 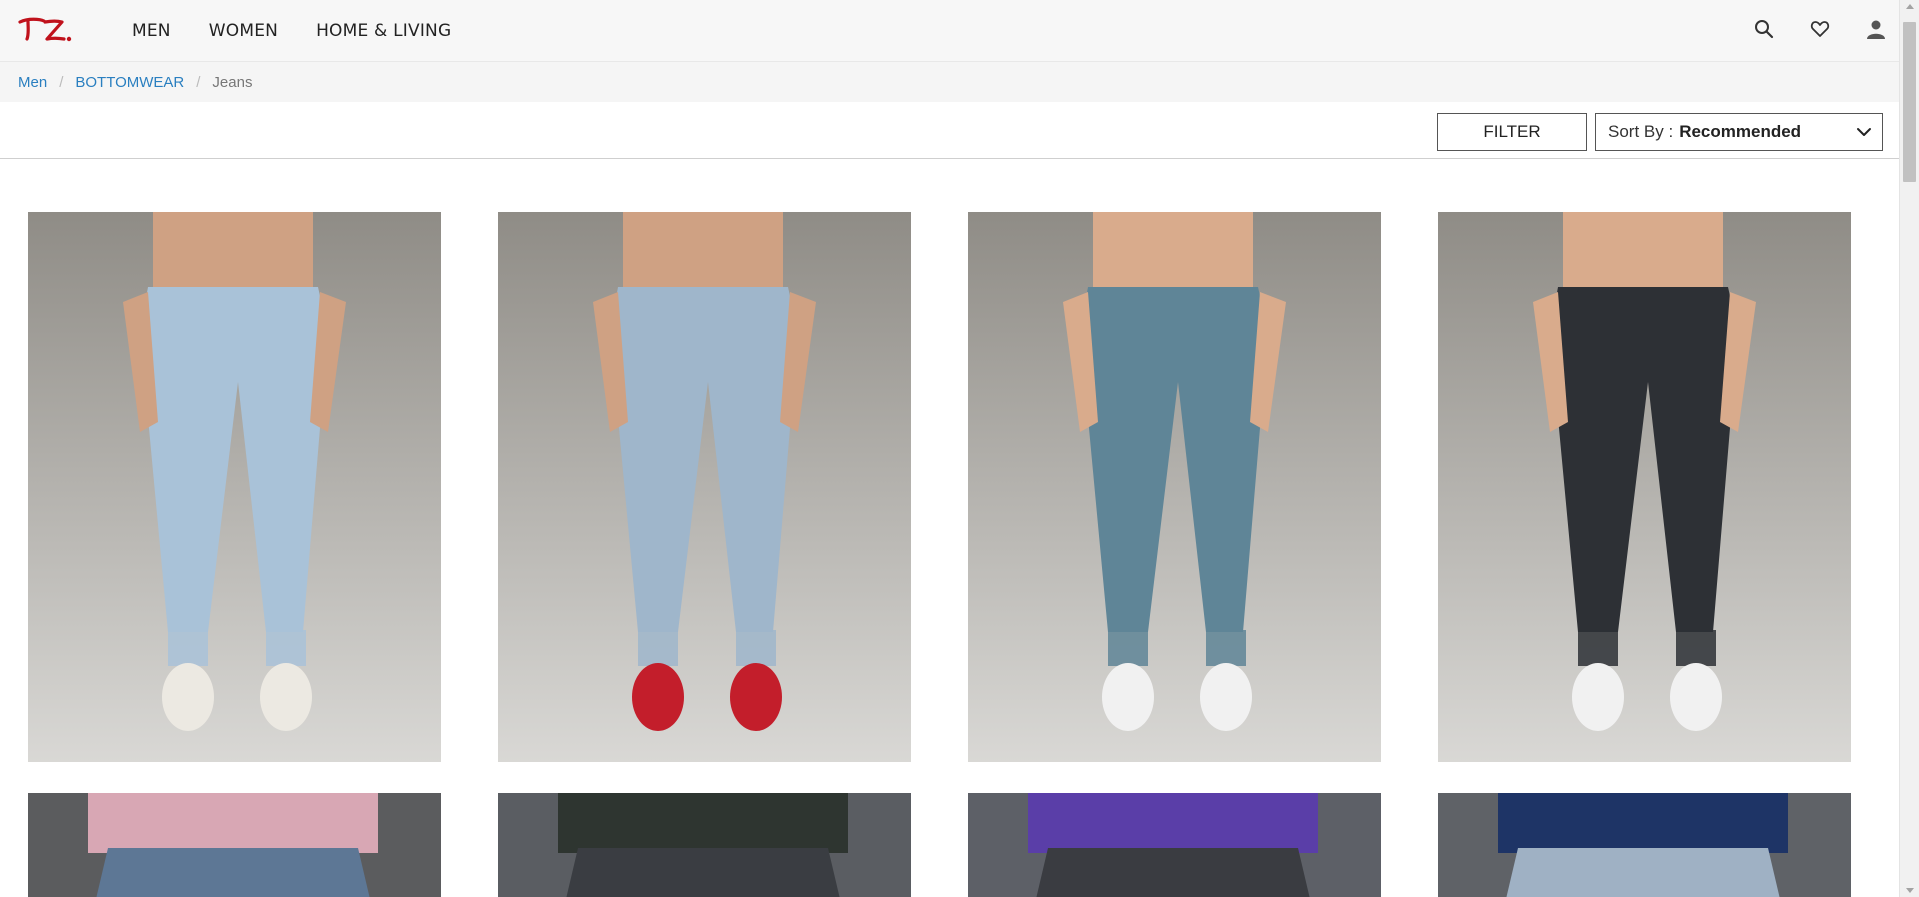 What do you see at coordinates (1910, 890) in the screenshot?
I see `scroll-down-icon` at bounding box center [1910, 890].